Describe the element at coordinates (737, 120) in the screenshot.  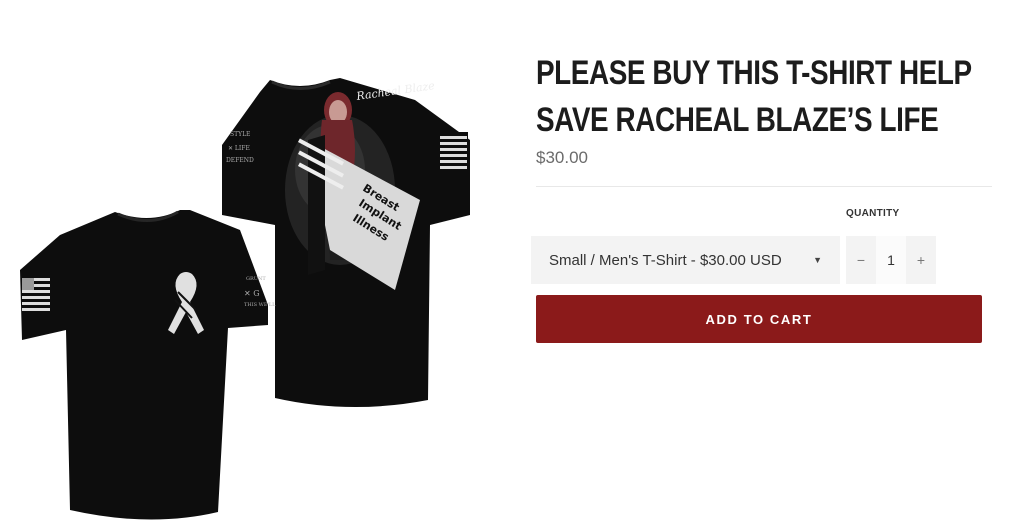
I see `product-title-line2: SAVE RACHEAL BLAZE’S LIFE` at that location.